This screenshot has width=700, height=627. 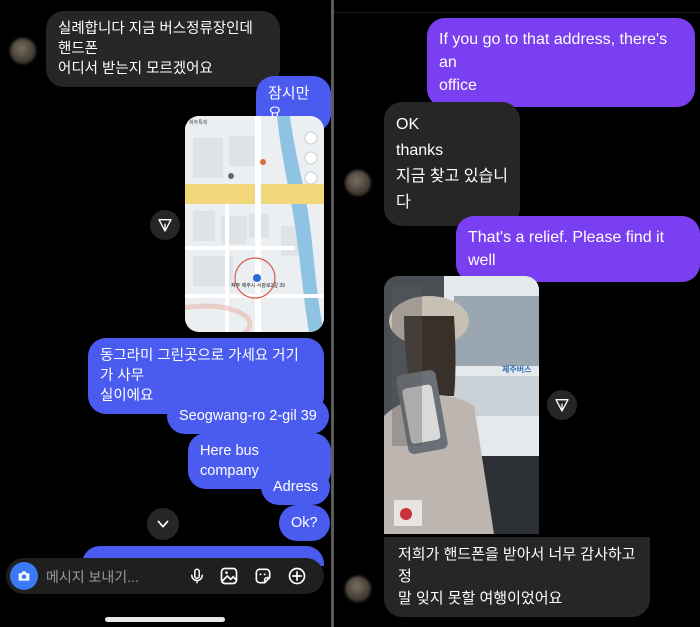 I want to click on voice-button, so click(x=197, y=576).